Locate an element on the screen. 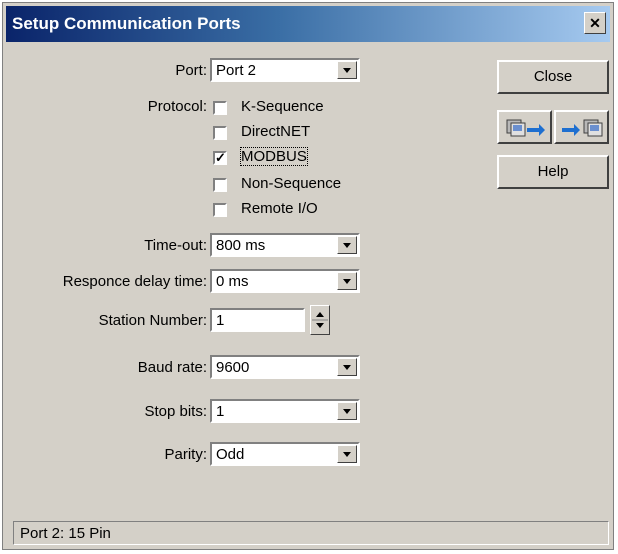 This screenshot has height=554, width=618. stop-bits-label: Stop bits: is located at coordinates (175, 411).